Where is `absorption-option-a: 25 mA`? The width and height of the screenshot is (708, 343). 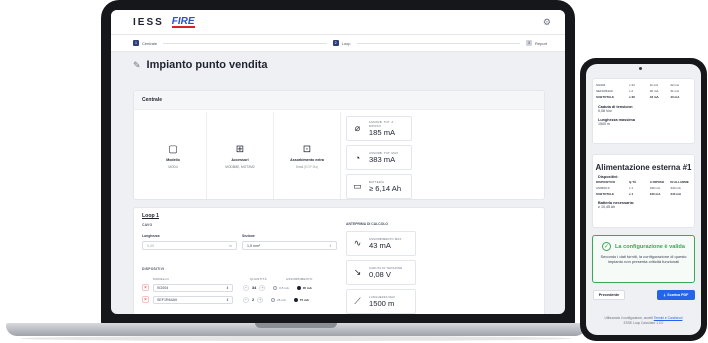
absorption-option-a: 25 mA is located at coordinates (278, 299).